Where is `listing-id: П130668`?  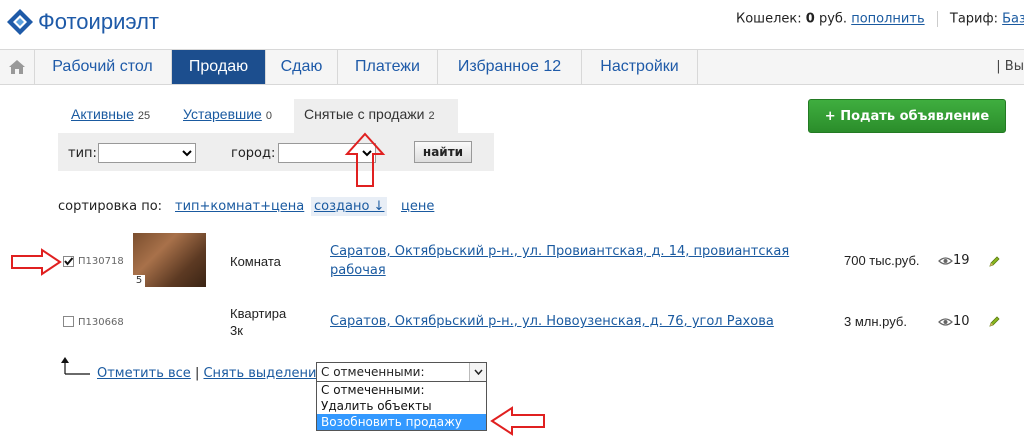 listing-id: П130668 is located at coordinates (101, 322).